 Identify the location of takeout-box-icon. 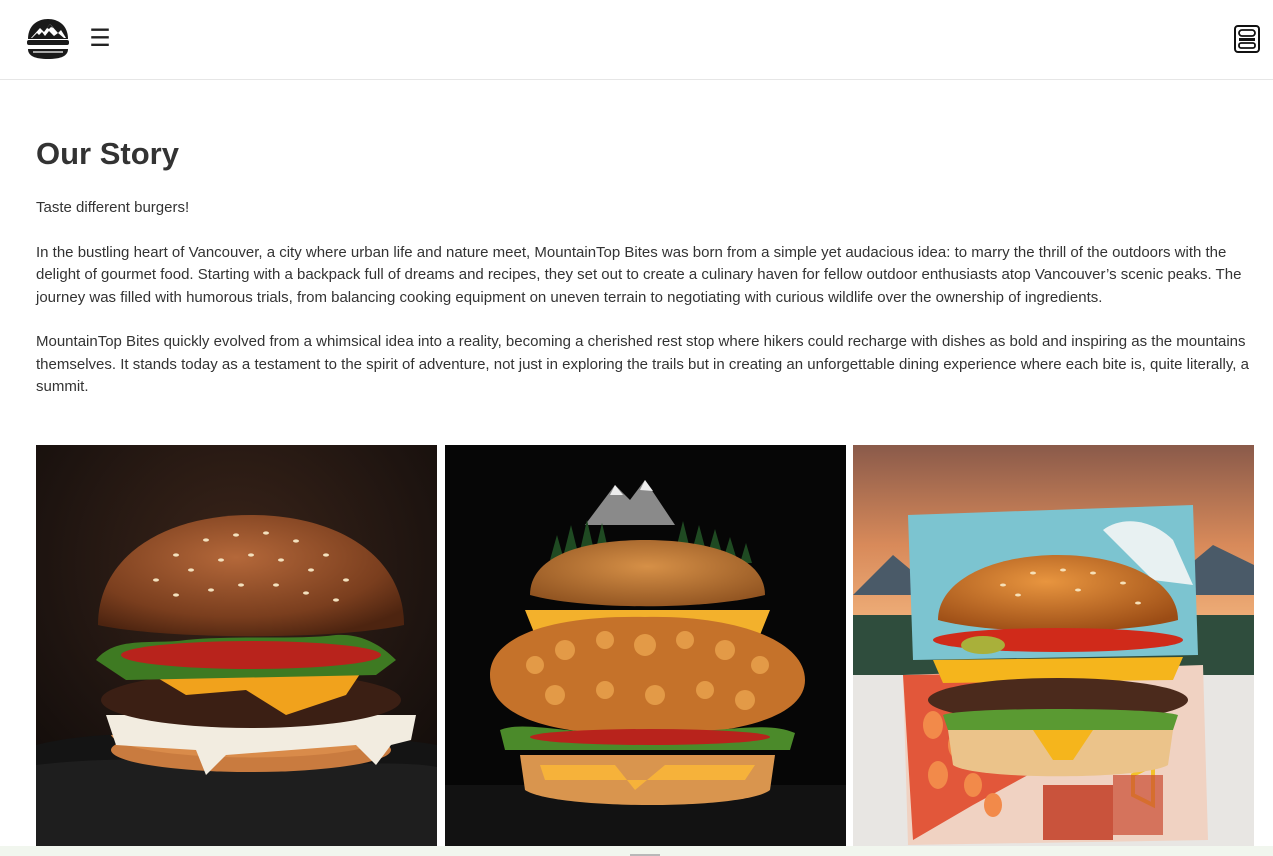
(1247, 39).